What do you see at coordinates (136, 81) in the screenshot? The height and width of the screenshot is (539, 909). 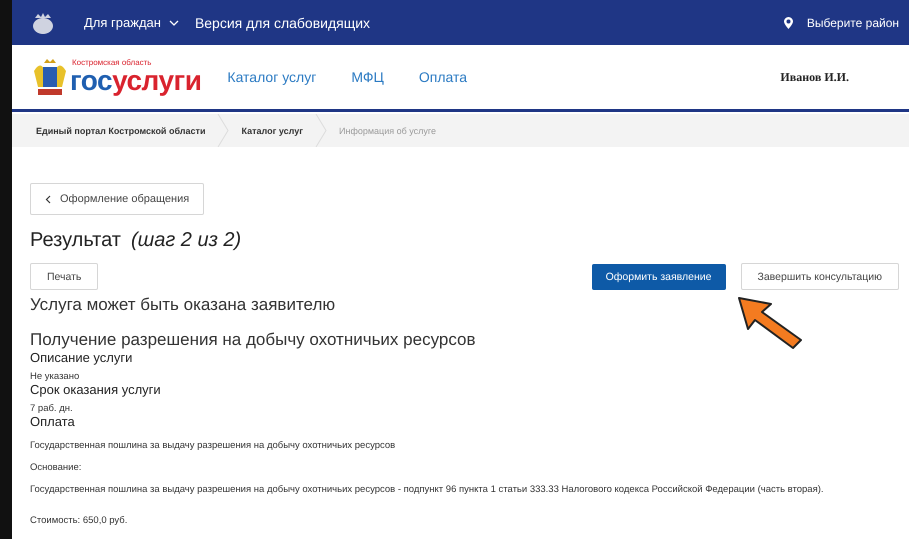 I see `gosuslugi-logo: госуслуги` at bounding box center [136, 81].